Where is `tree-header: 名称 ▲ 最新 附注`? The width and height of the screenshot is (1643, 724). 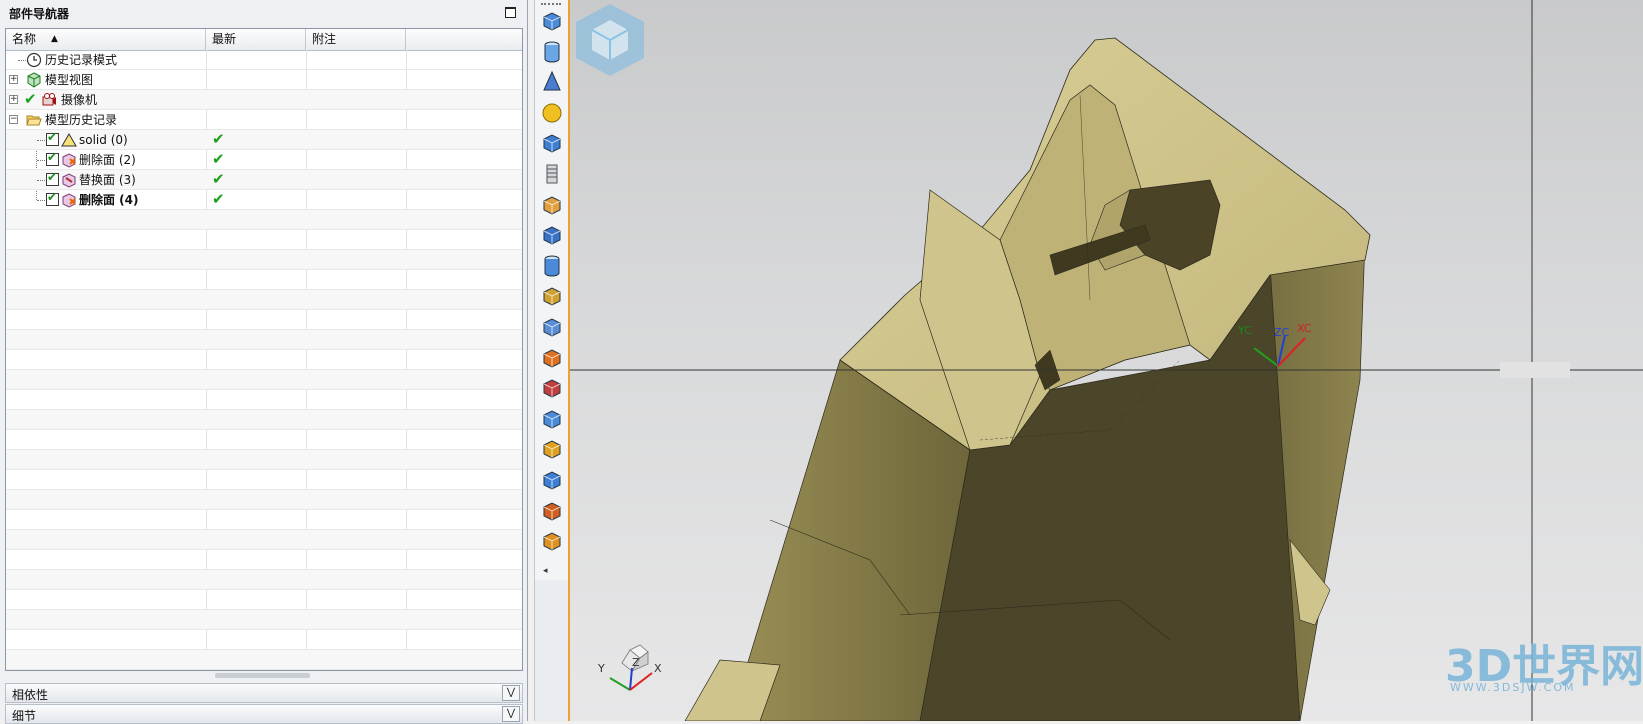 tree-header: 名称 ▲ 最新 附注 is located at coordinates (264, 40).